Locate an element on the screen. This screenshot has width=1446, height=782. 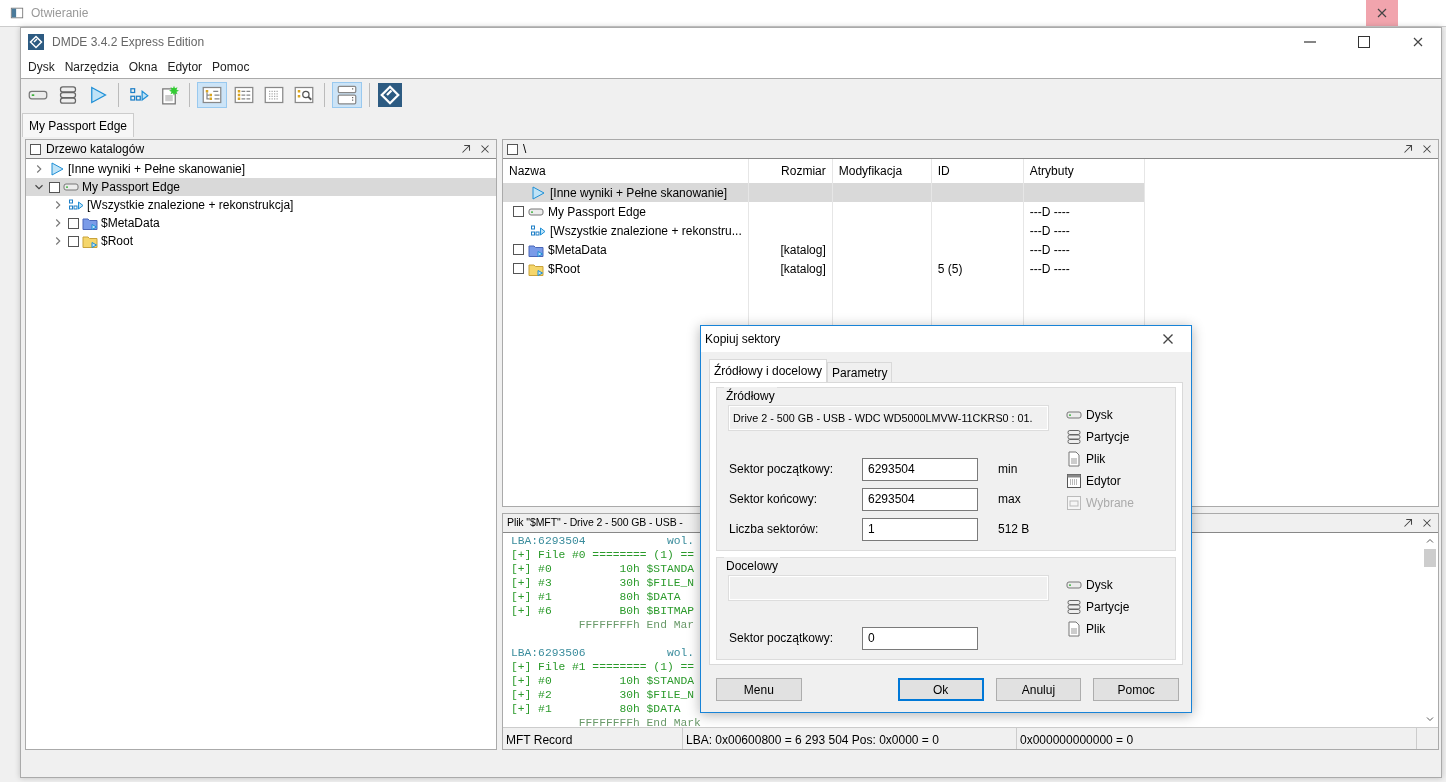
grid-view-icon is located at coordinates (274, 95).